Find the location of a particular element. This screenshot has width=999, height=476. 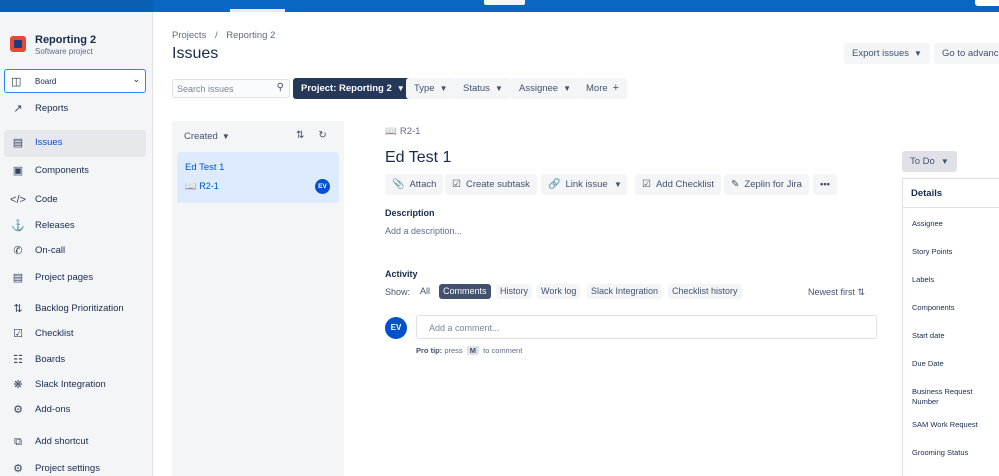

issue-card-key-row: 📖 R2-1 is located at coordinates (202, 186).